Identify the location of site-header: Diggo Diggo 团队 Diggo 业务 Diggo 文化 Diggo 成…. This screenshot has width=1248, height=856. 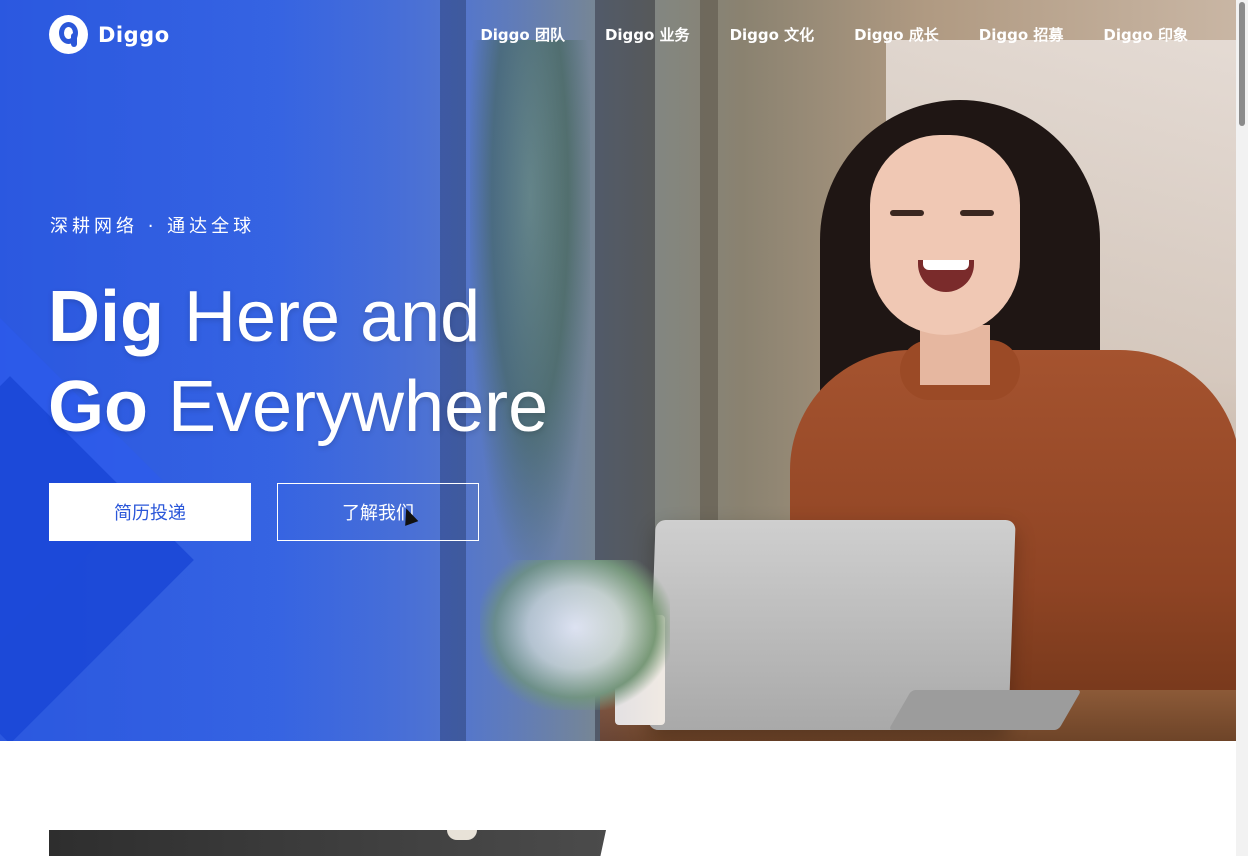
(618, 34).